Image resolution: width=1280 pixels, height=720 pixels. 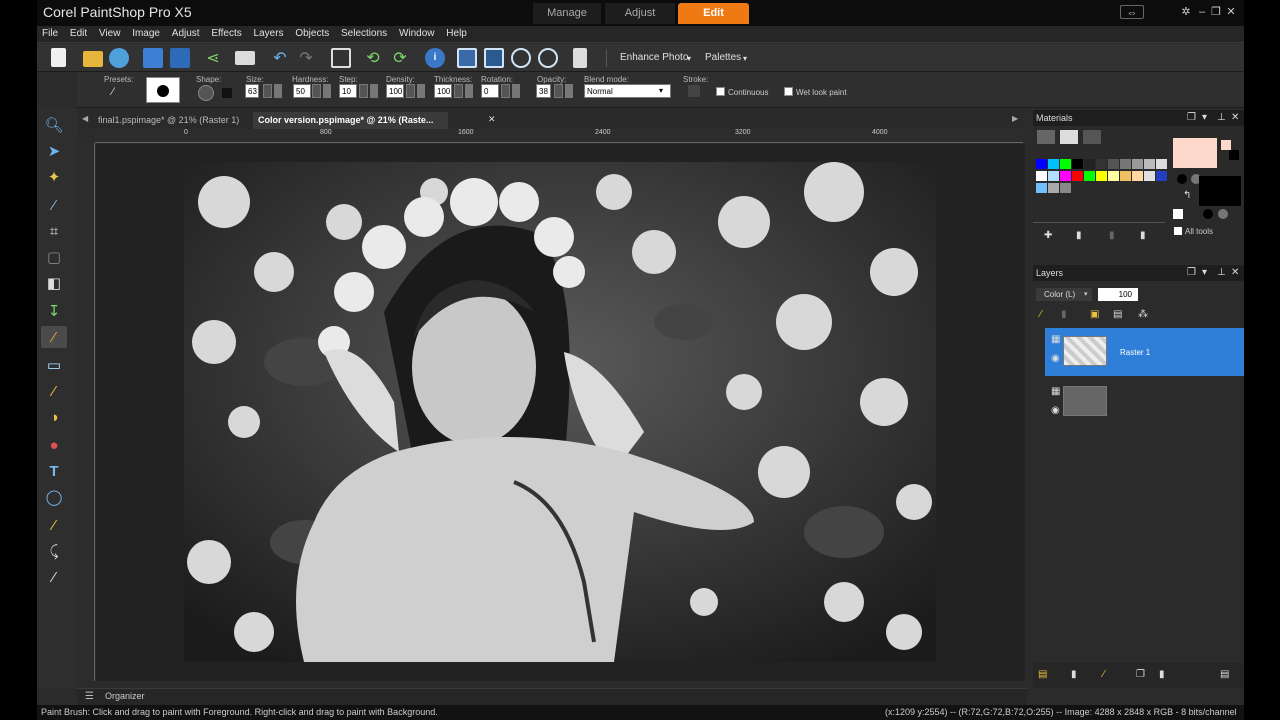 What do you see at coordinates (1234, 155) in the screenshot?
I see `bg-mini-swatch` at bounding box center [1234, 155].